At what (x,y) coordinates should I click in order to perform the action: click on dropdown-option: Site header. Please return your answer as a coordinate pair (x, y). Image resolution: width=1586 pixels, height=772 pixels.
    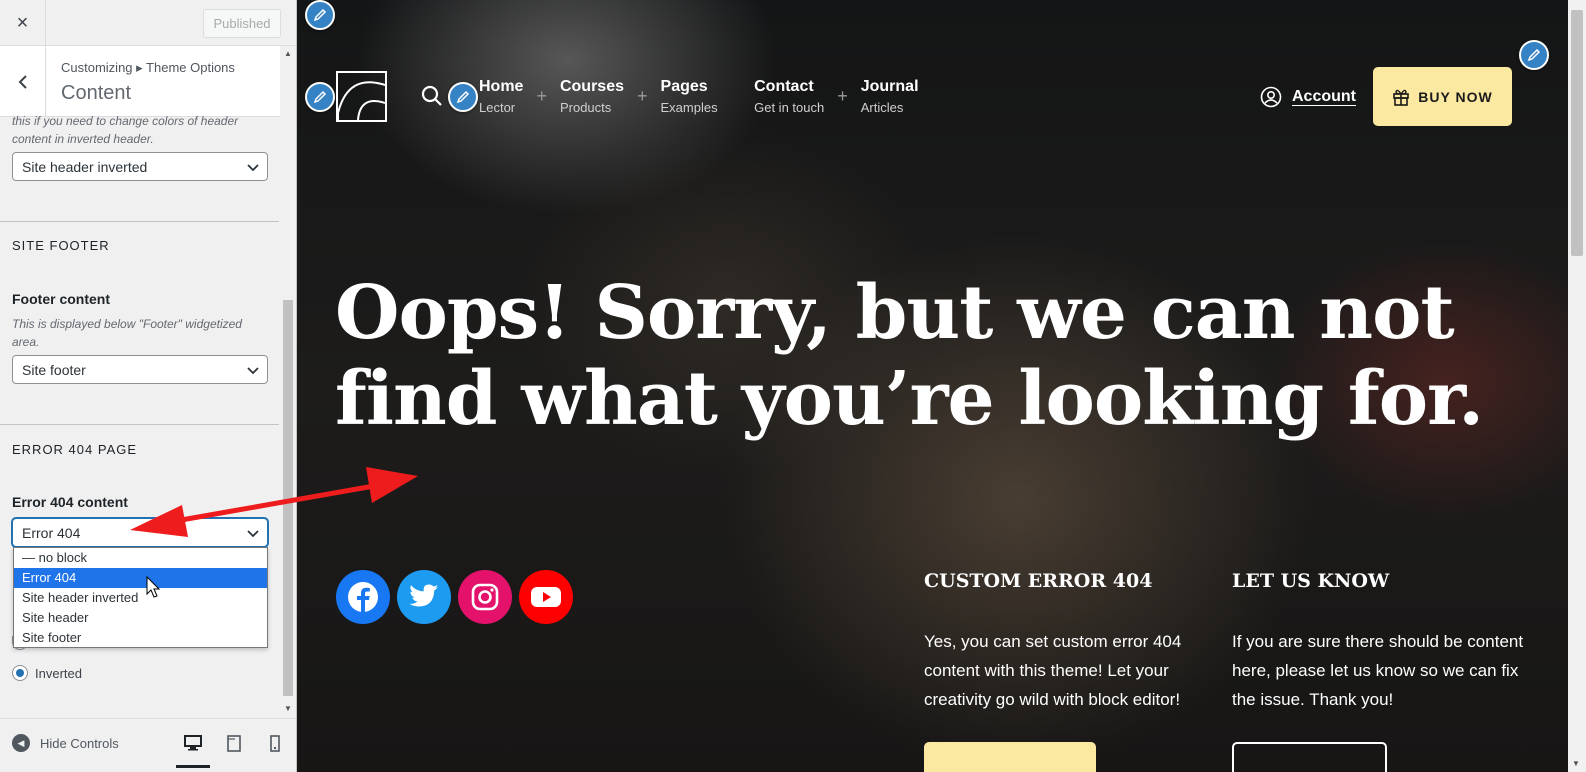
    Looking at the image, I should click on (140, 618).